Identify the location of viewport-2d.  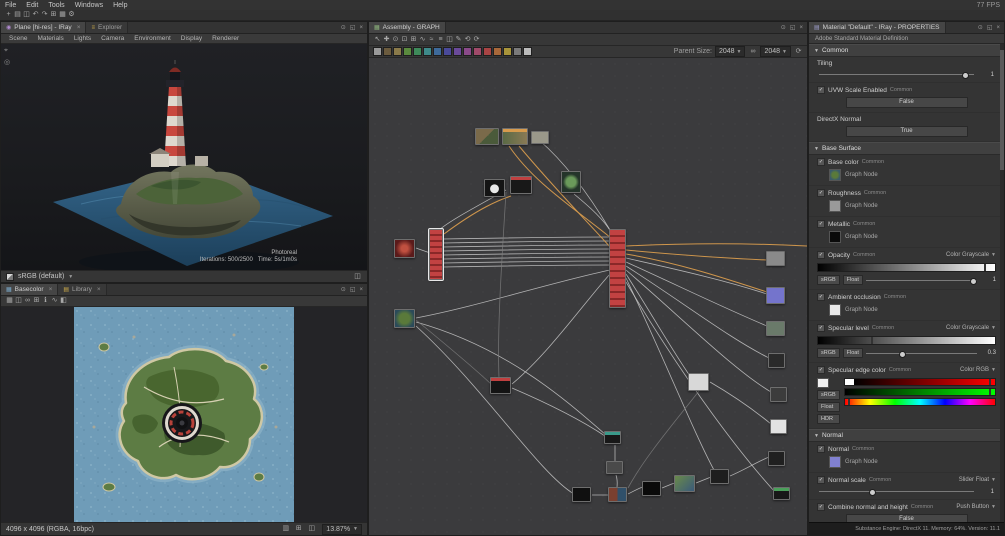
(184, 414).